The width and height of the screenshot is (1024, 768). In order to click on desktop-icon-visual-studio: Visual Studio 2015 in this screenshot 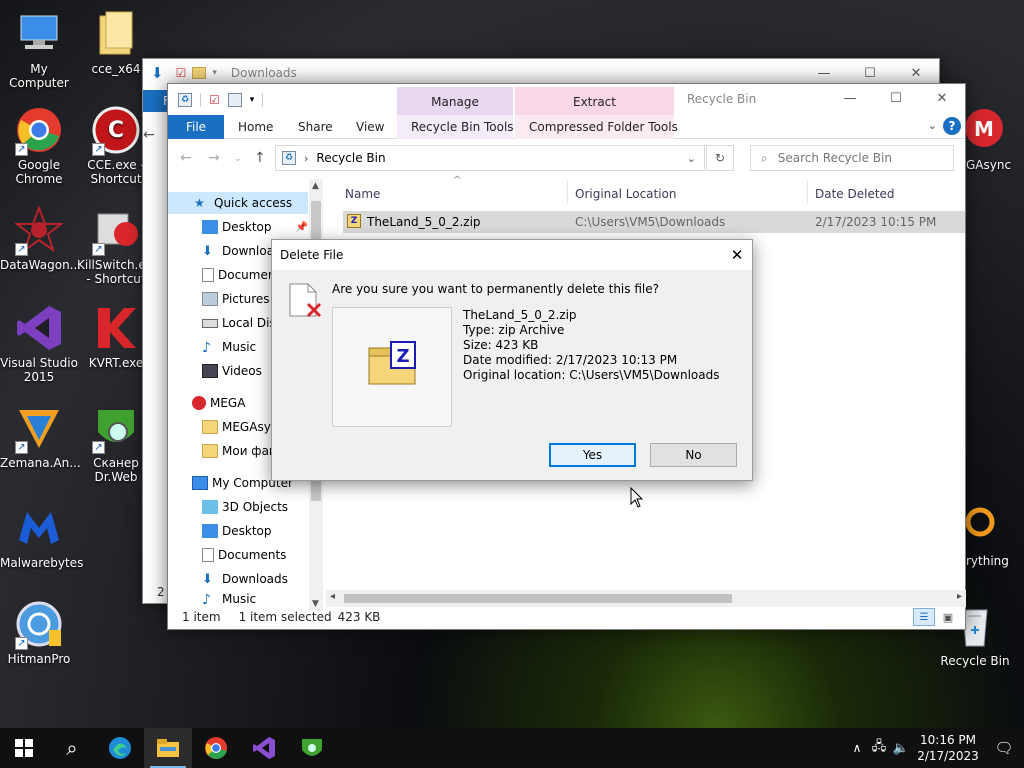, I will do `click(39, 344)`.